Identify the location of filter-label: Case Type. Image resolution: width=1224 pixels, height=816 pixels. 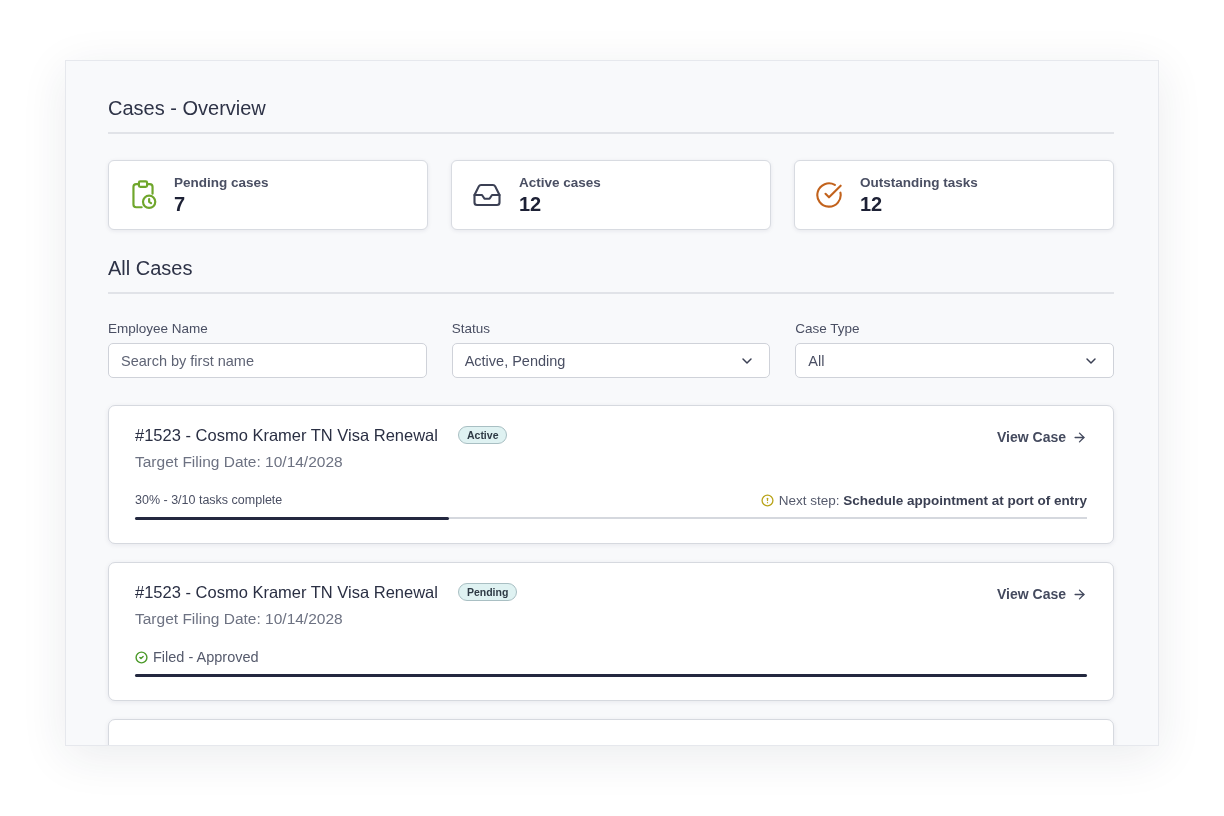
(828, 329).